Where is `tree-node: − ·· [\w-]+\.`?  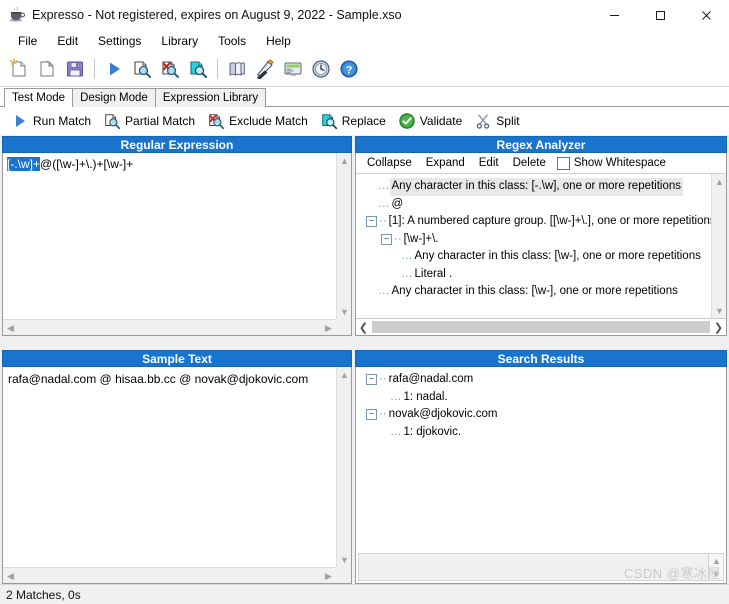 tree-node: − ·· [\w-]+\. is located at coordinates (536, 240).